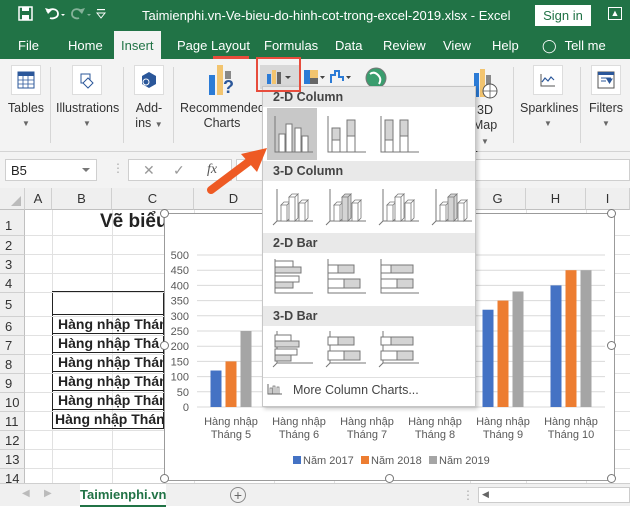 The image size is (630, 507). I want to click on bar-năm-2018, so click(503, 353).